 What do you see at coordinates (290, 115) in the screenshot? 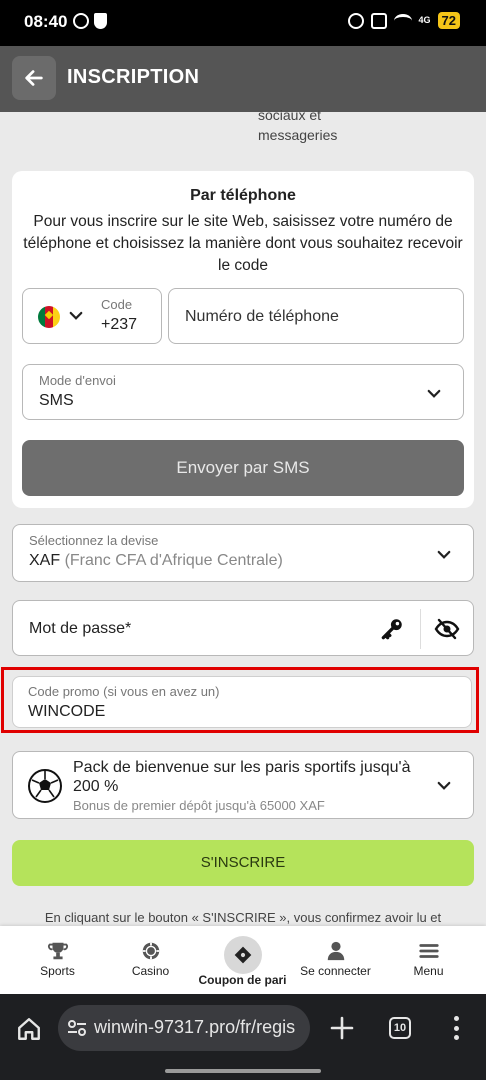
I see `registration-method-label-line1: sociaux et` at bounding box center [290, 115].